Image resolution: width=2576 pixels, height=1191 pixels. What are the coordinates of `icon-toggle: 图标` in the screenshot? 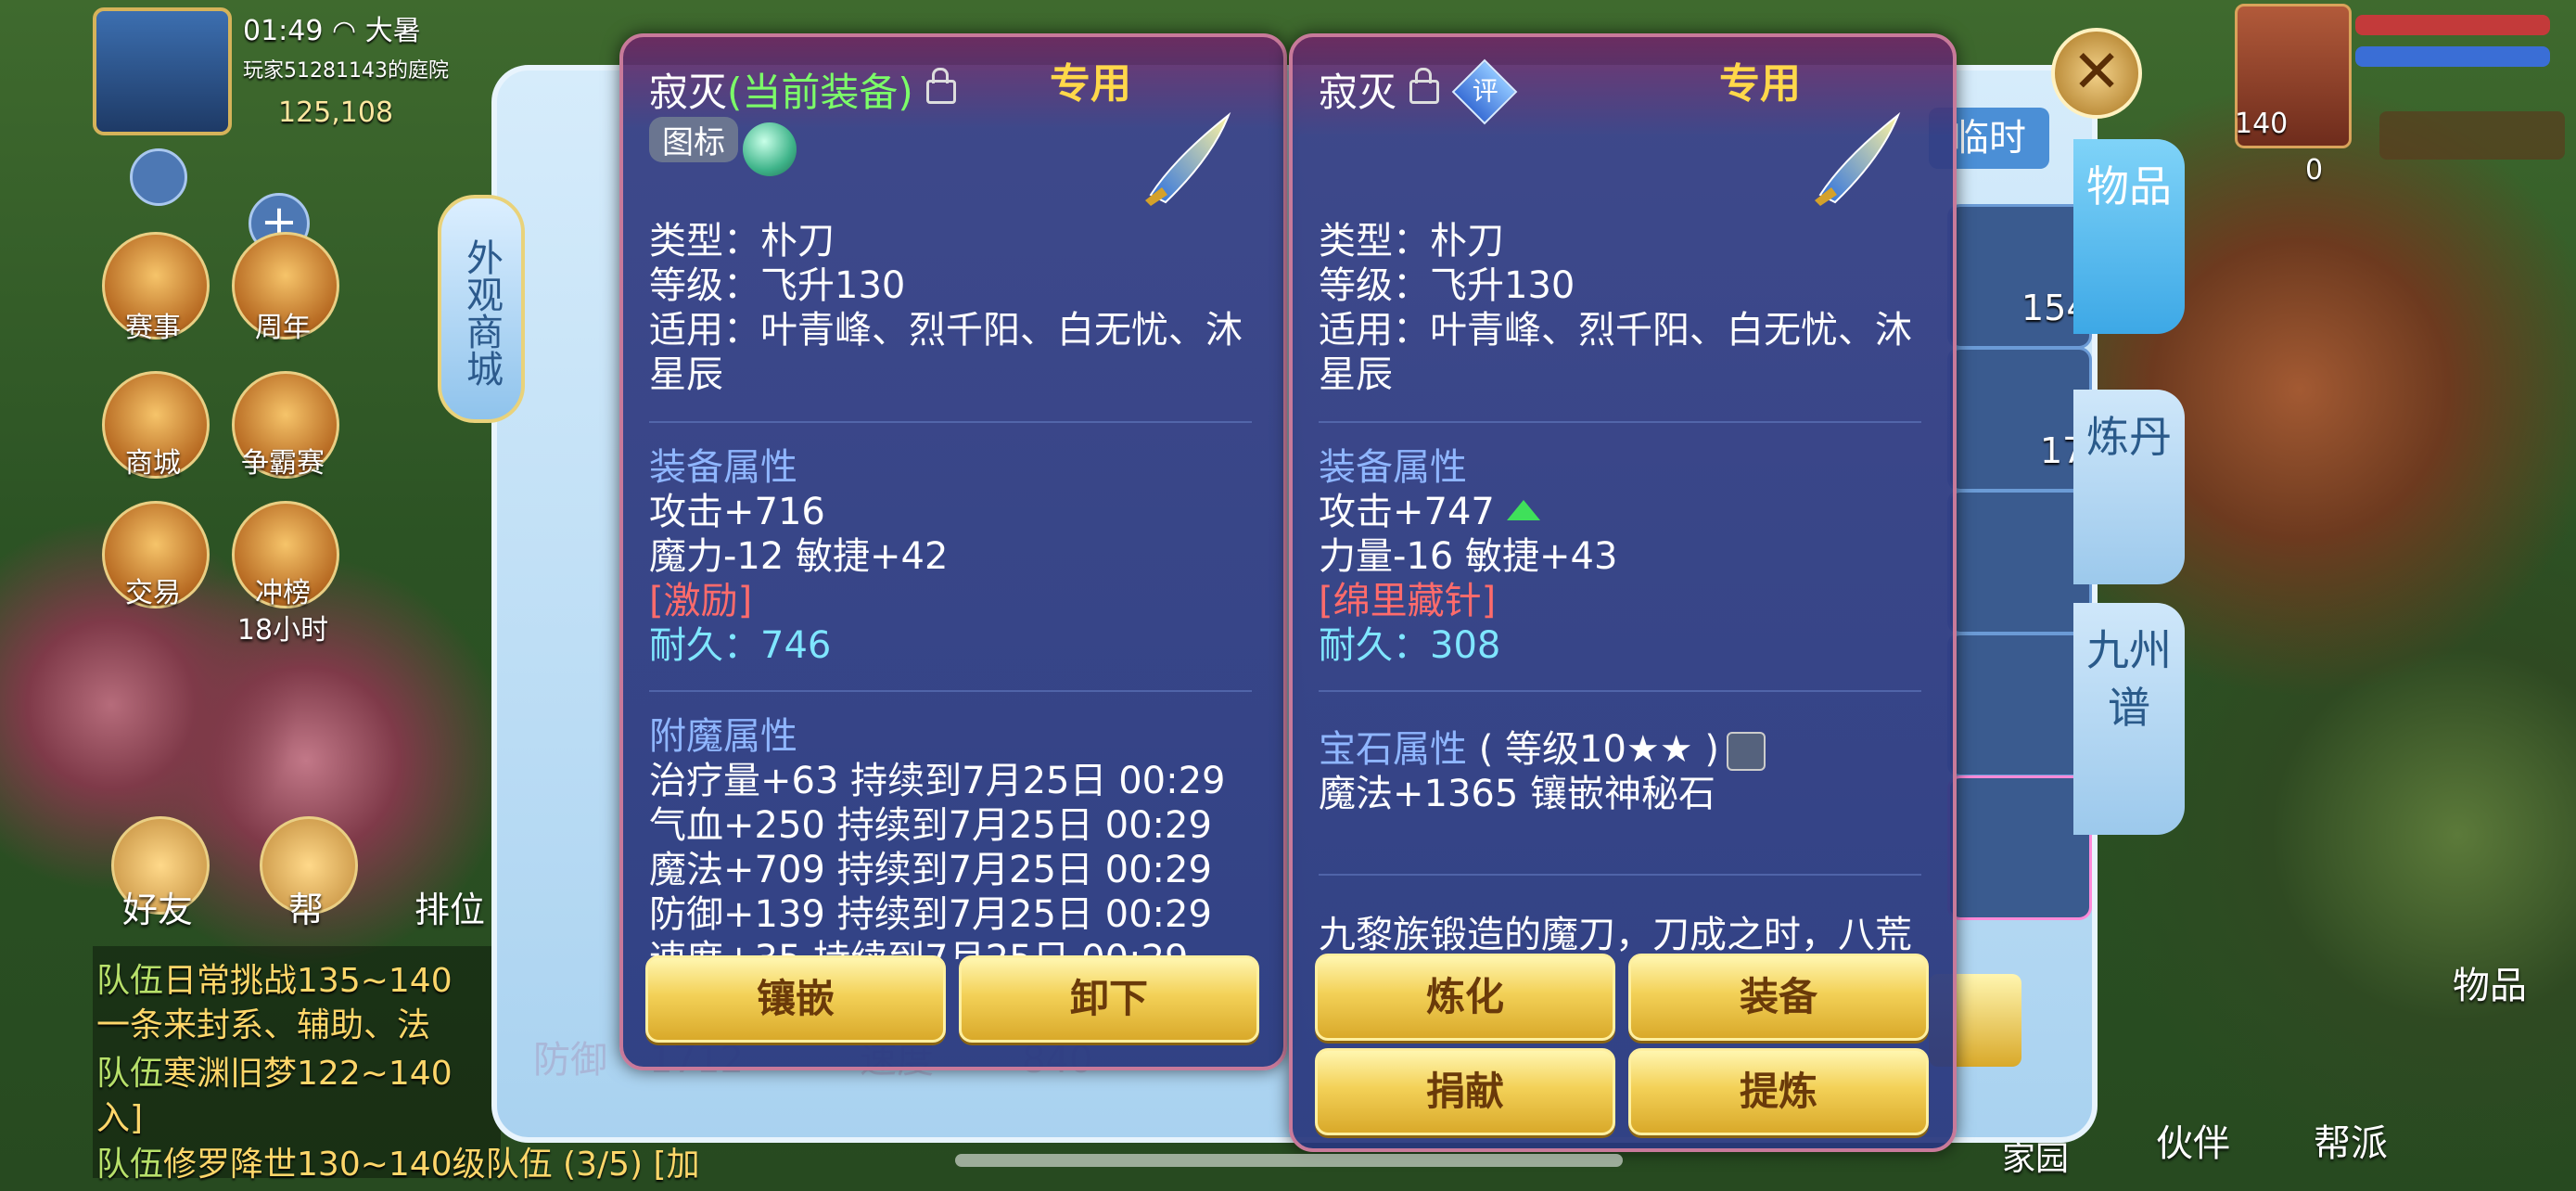 It's located at (723, 146).